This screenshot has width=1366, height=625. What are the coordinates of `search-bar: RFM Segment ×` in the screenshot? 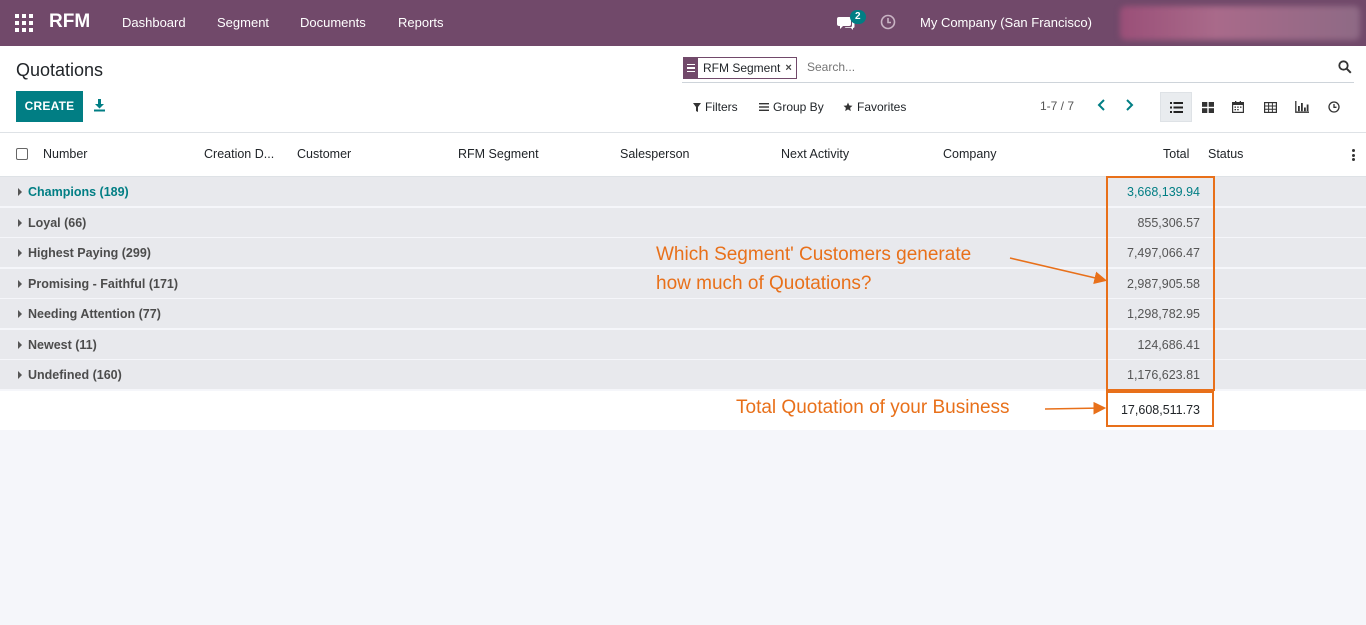 It's located at (1018, 69).